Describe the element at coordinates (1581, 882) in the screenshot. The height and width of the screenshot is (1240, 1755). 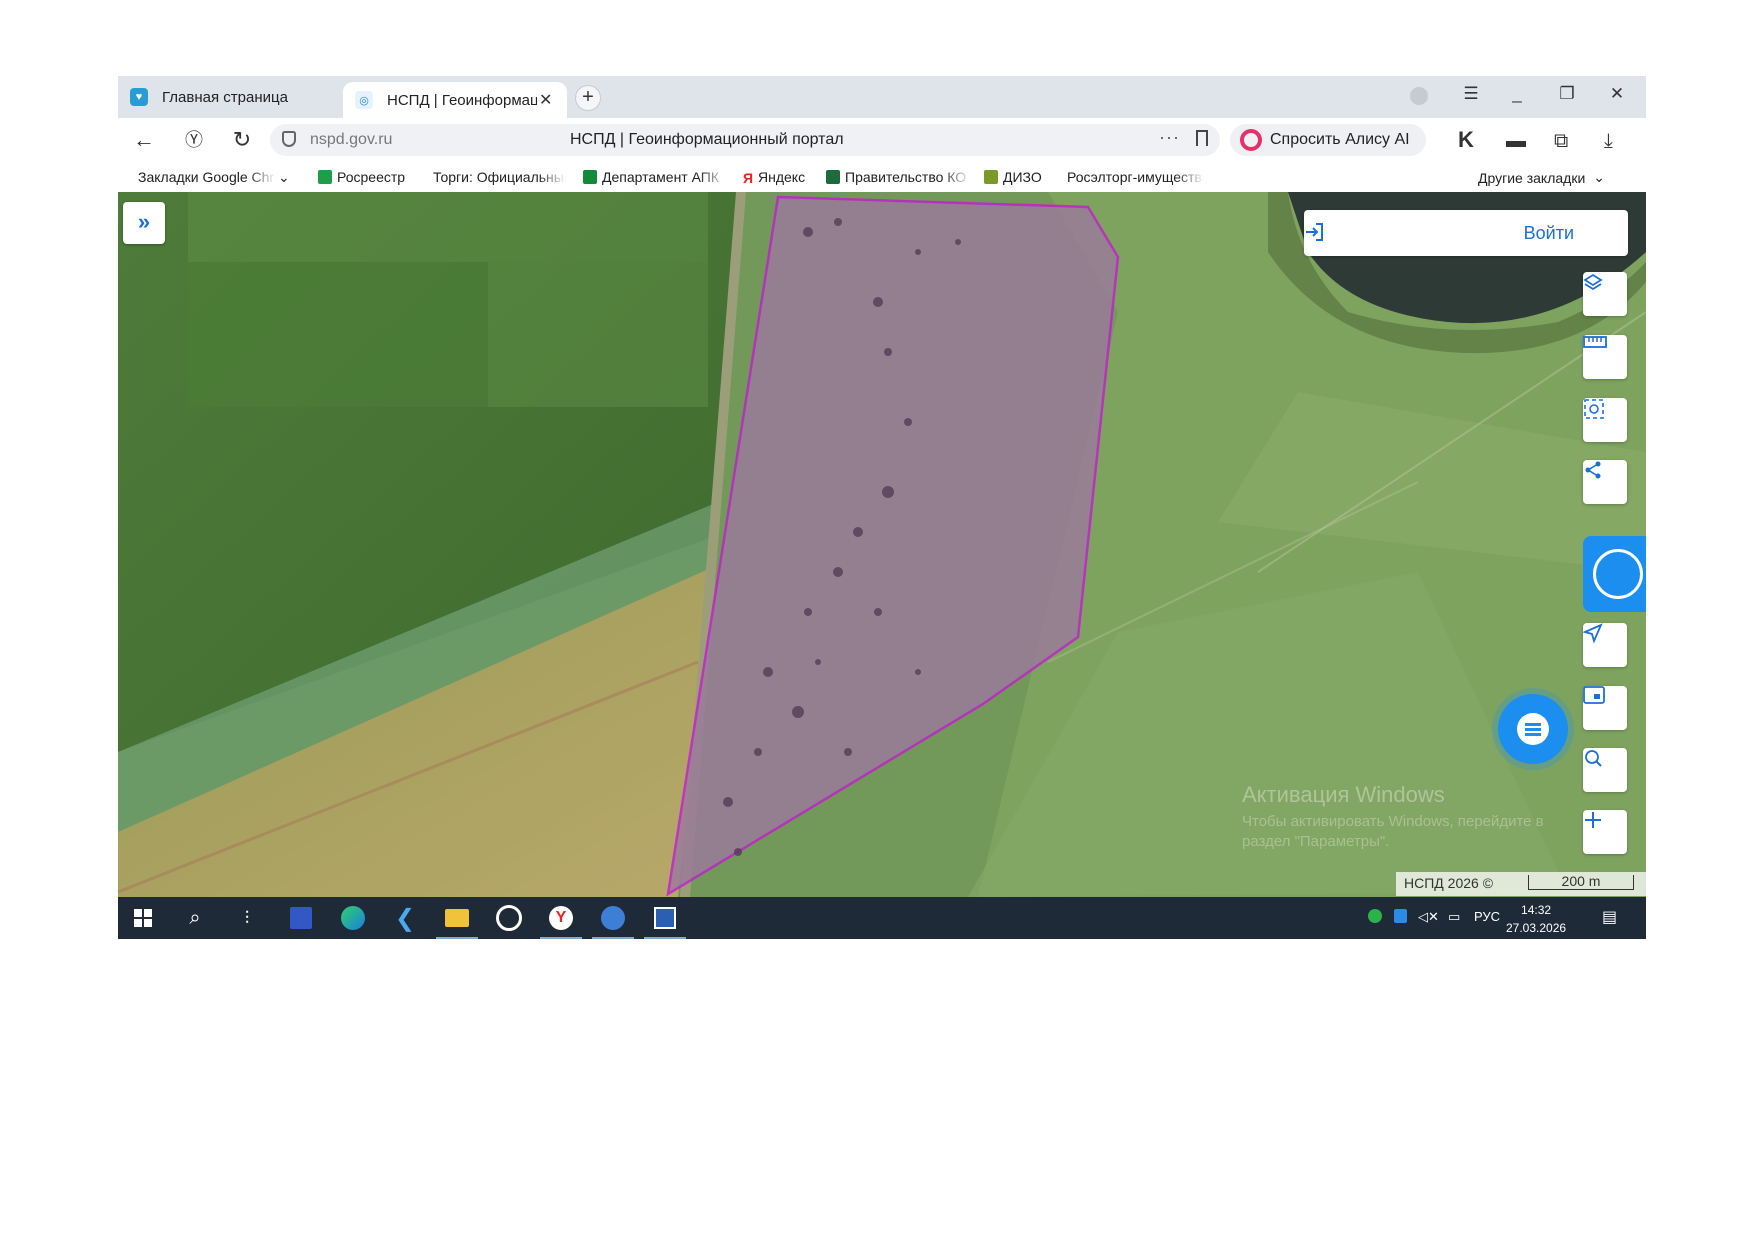
I see `scale-bar: 200 m` at that location.